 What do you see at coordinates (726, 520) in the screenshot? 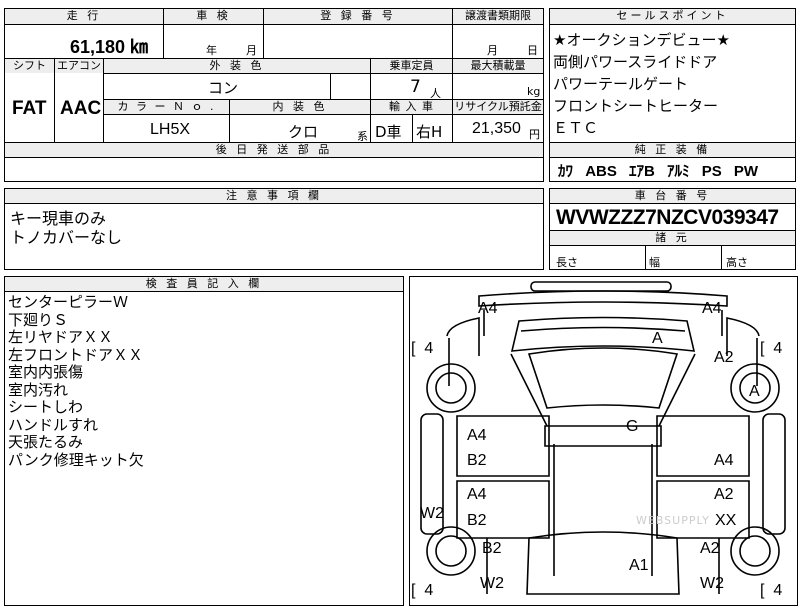
I see `mark-xx-right: XX` at bounding box center [726, 520].